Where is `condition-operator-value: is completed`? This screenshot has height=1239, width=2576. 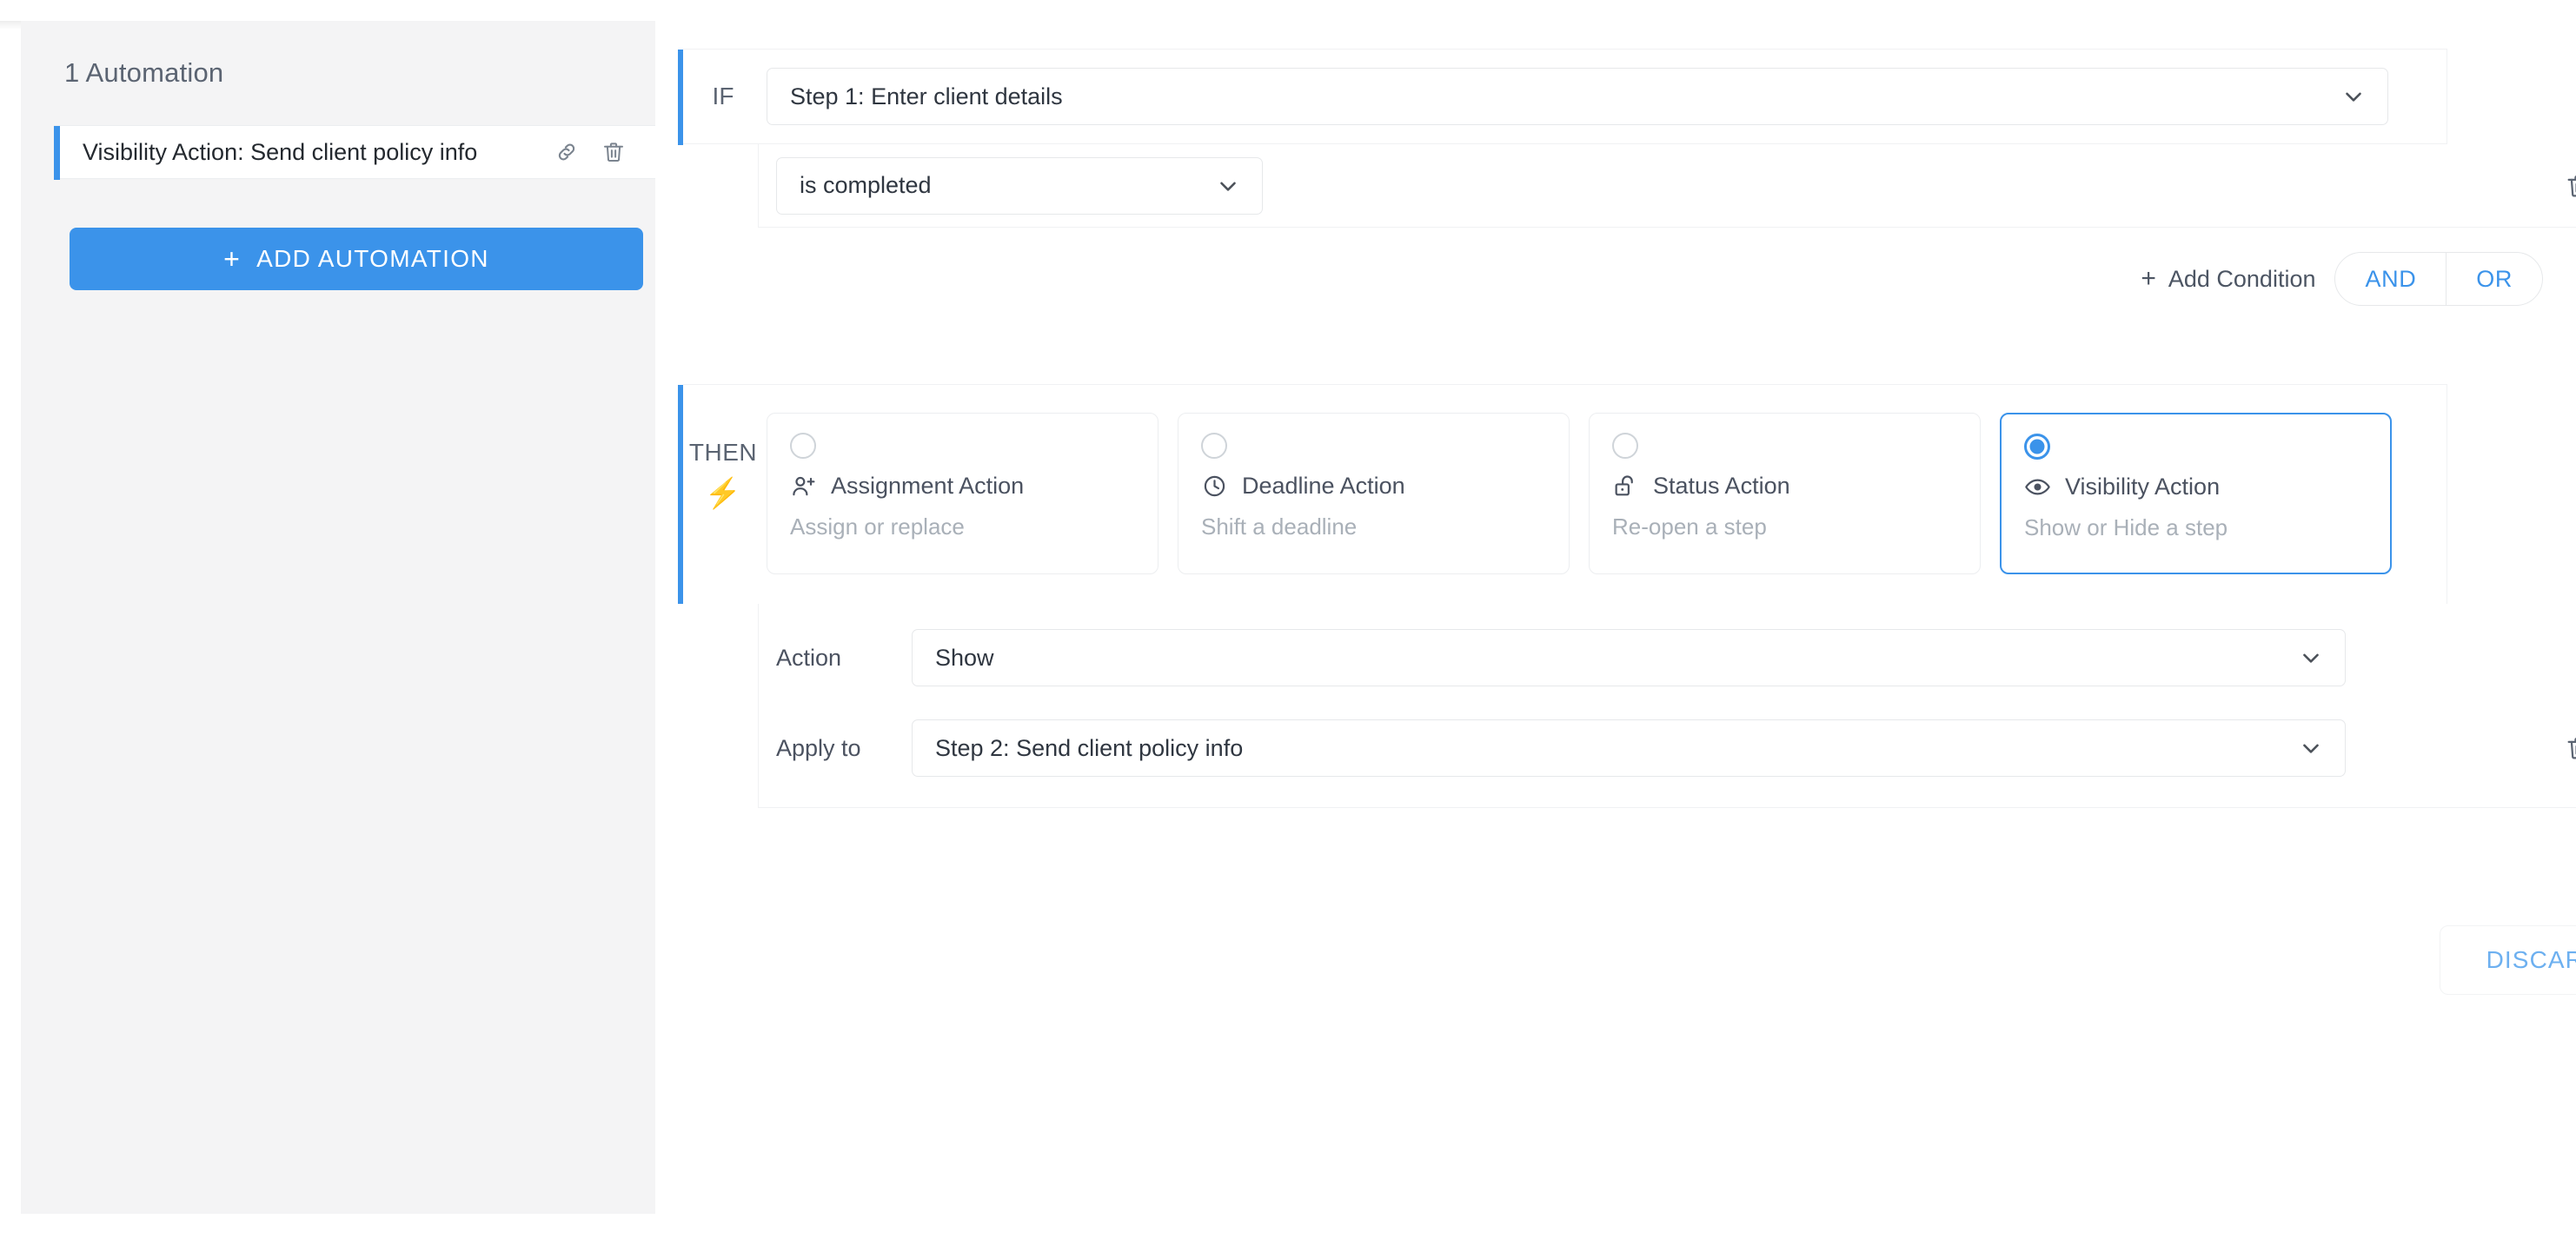
condition-operator-value: is completed is located at coordinates (866, 185).